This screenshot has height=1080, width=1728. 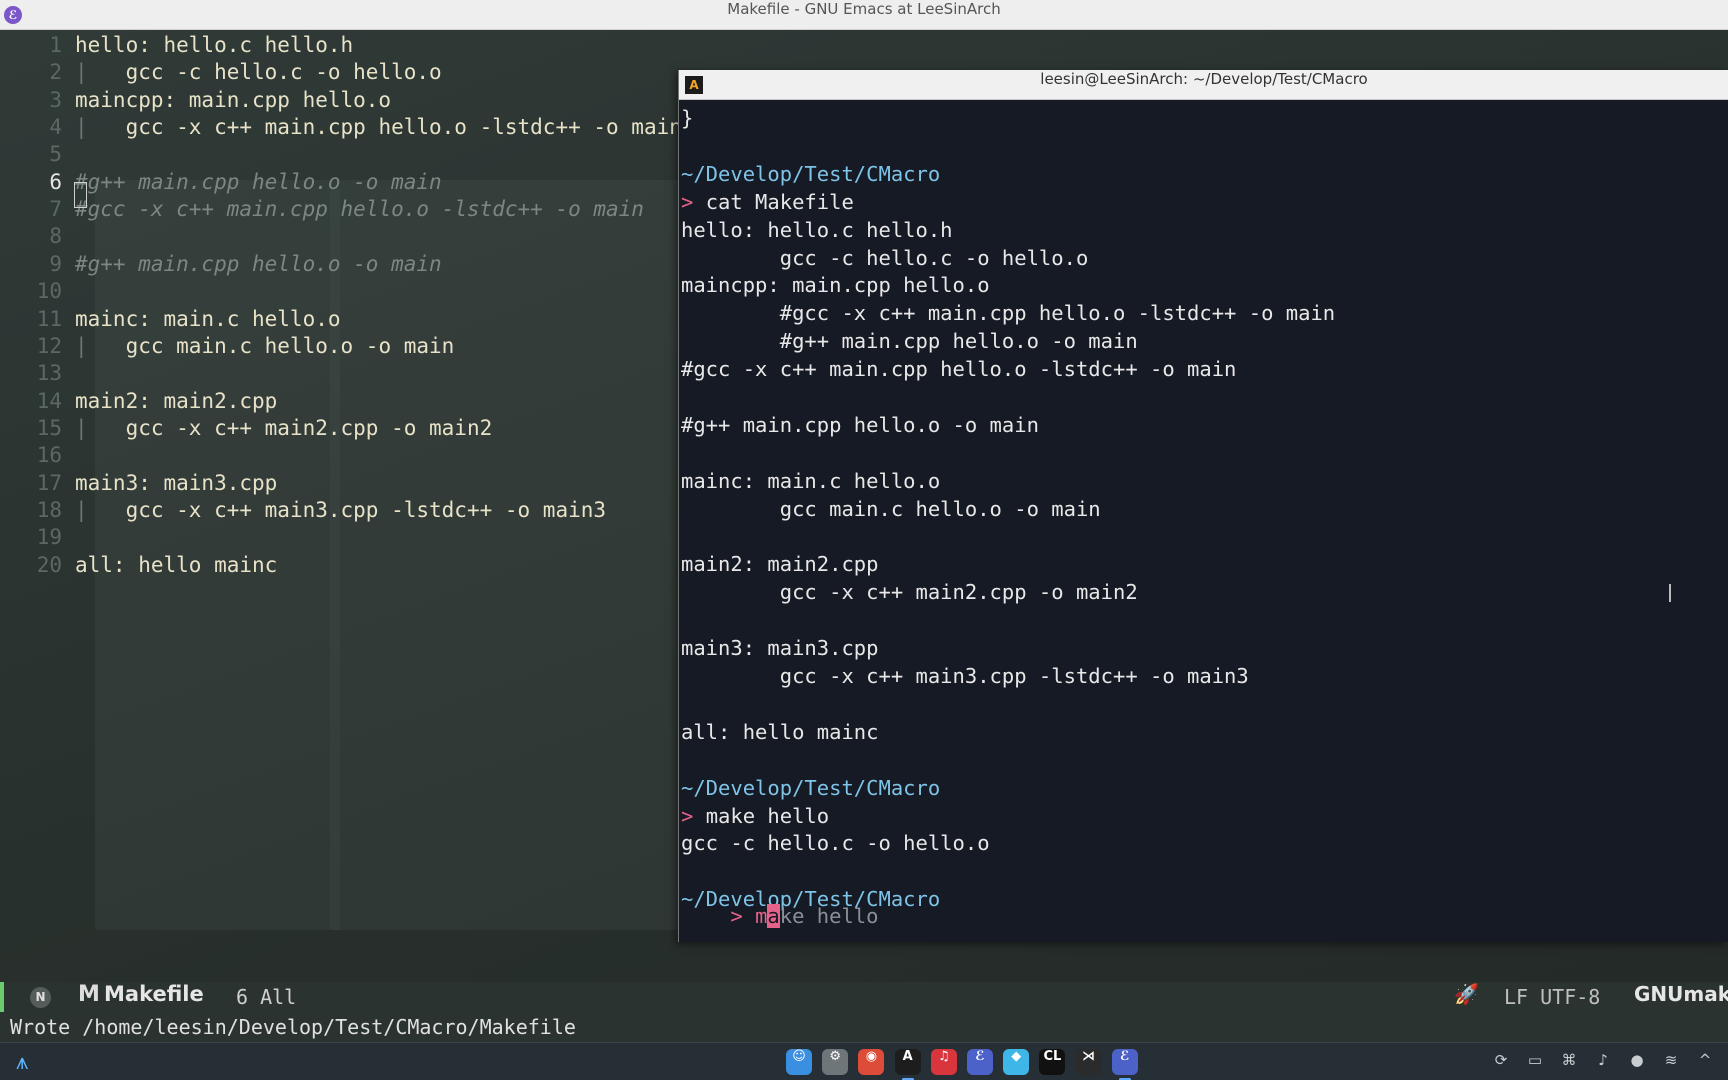 I want to click on flutter-icon: ◆, so click(x=1016, y=1062).